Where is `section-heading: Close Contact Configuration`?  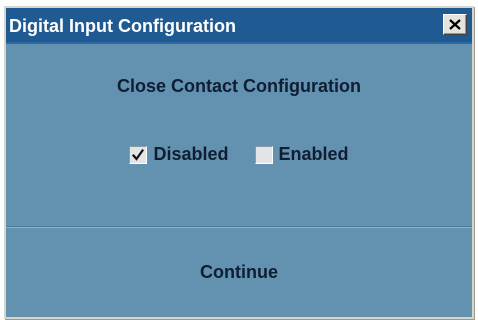
section-heading: Close Contact Configuration is located at coordinates (239, 86).